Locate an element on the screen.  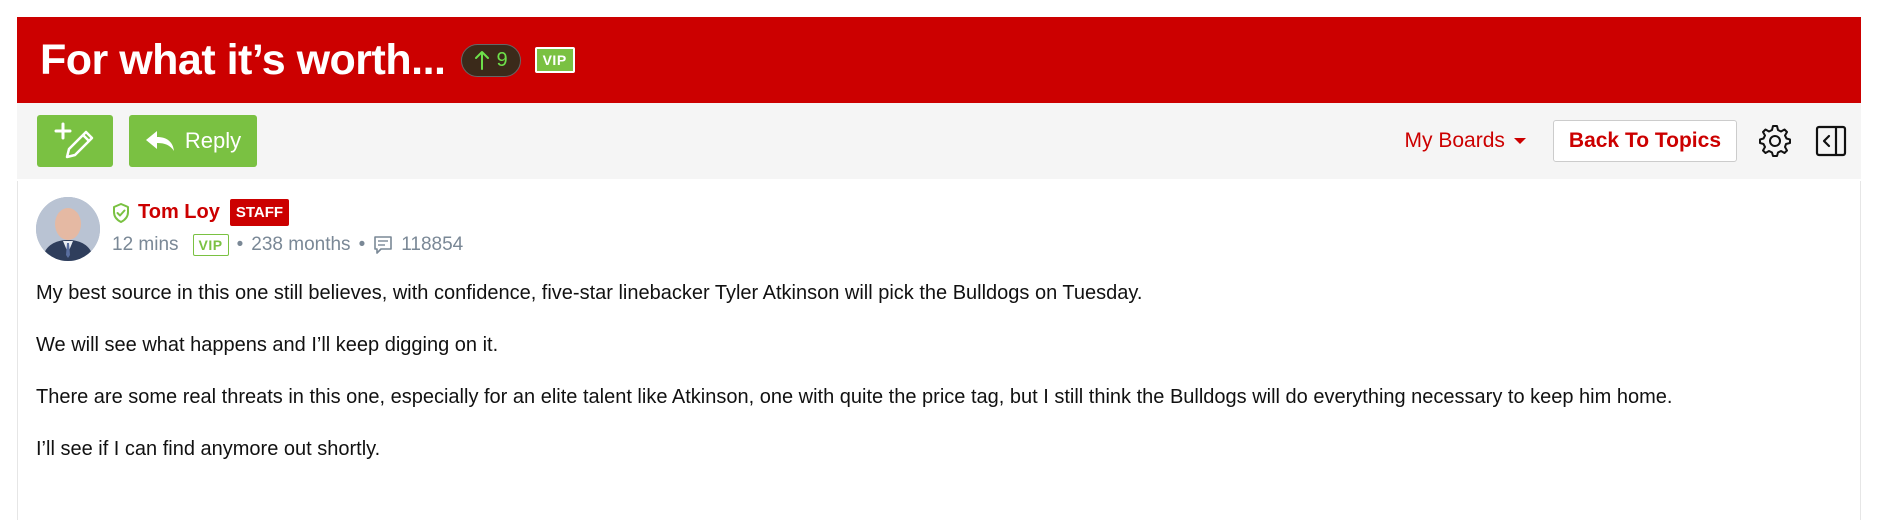
new-topic-button is located at coordinates (75, 141).